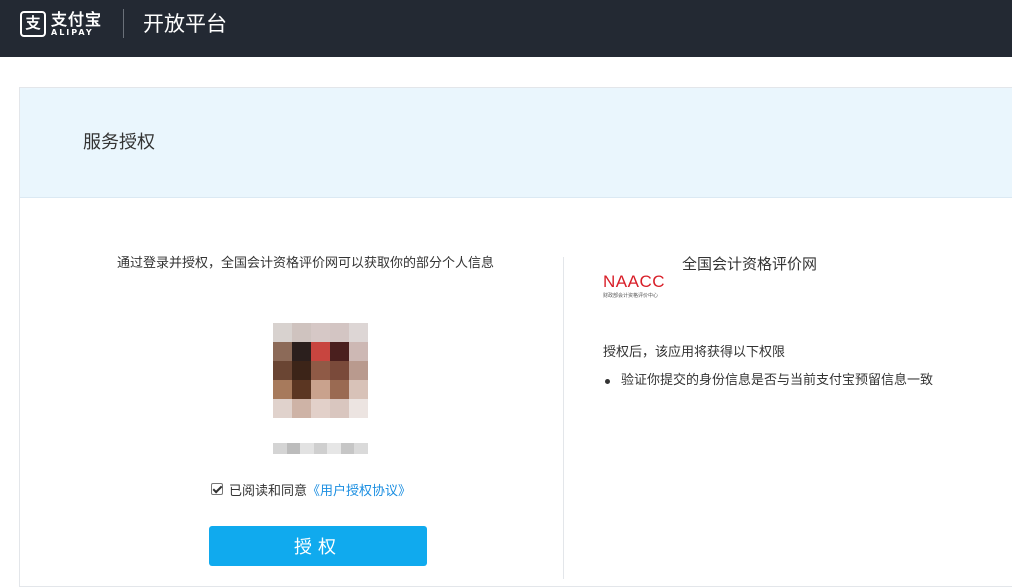  What do you see at coordinates (320, 448) in the screenshot?
I see `user-nickname-blurred` at bounding box center [320, 448].